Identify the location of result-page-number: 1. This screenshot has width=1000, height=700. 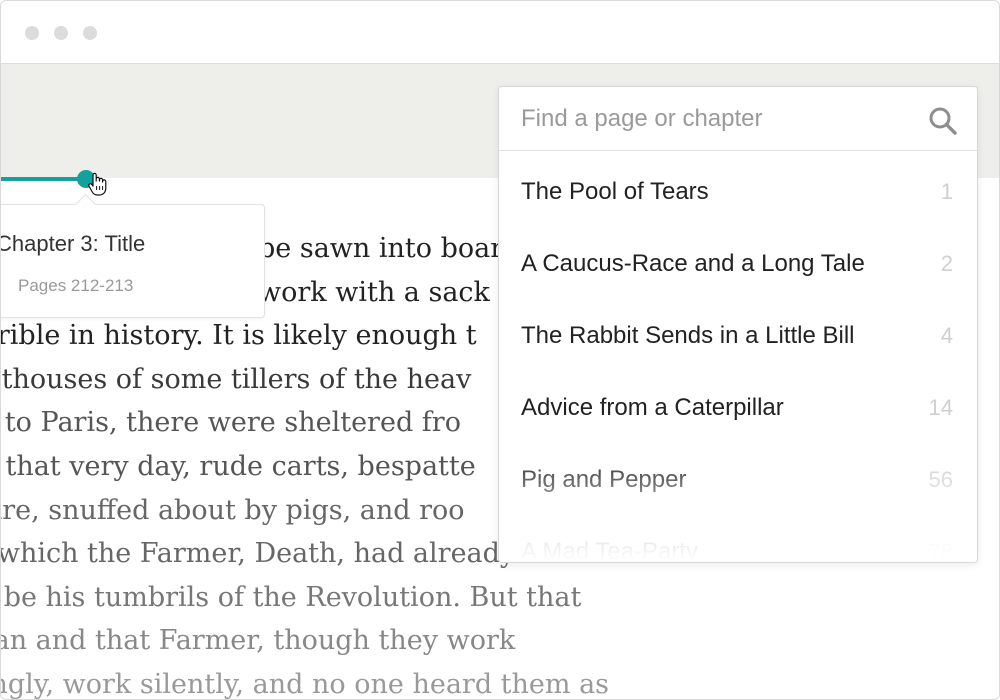
(946, 191).